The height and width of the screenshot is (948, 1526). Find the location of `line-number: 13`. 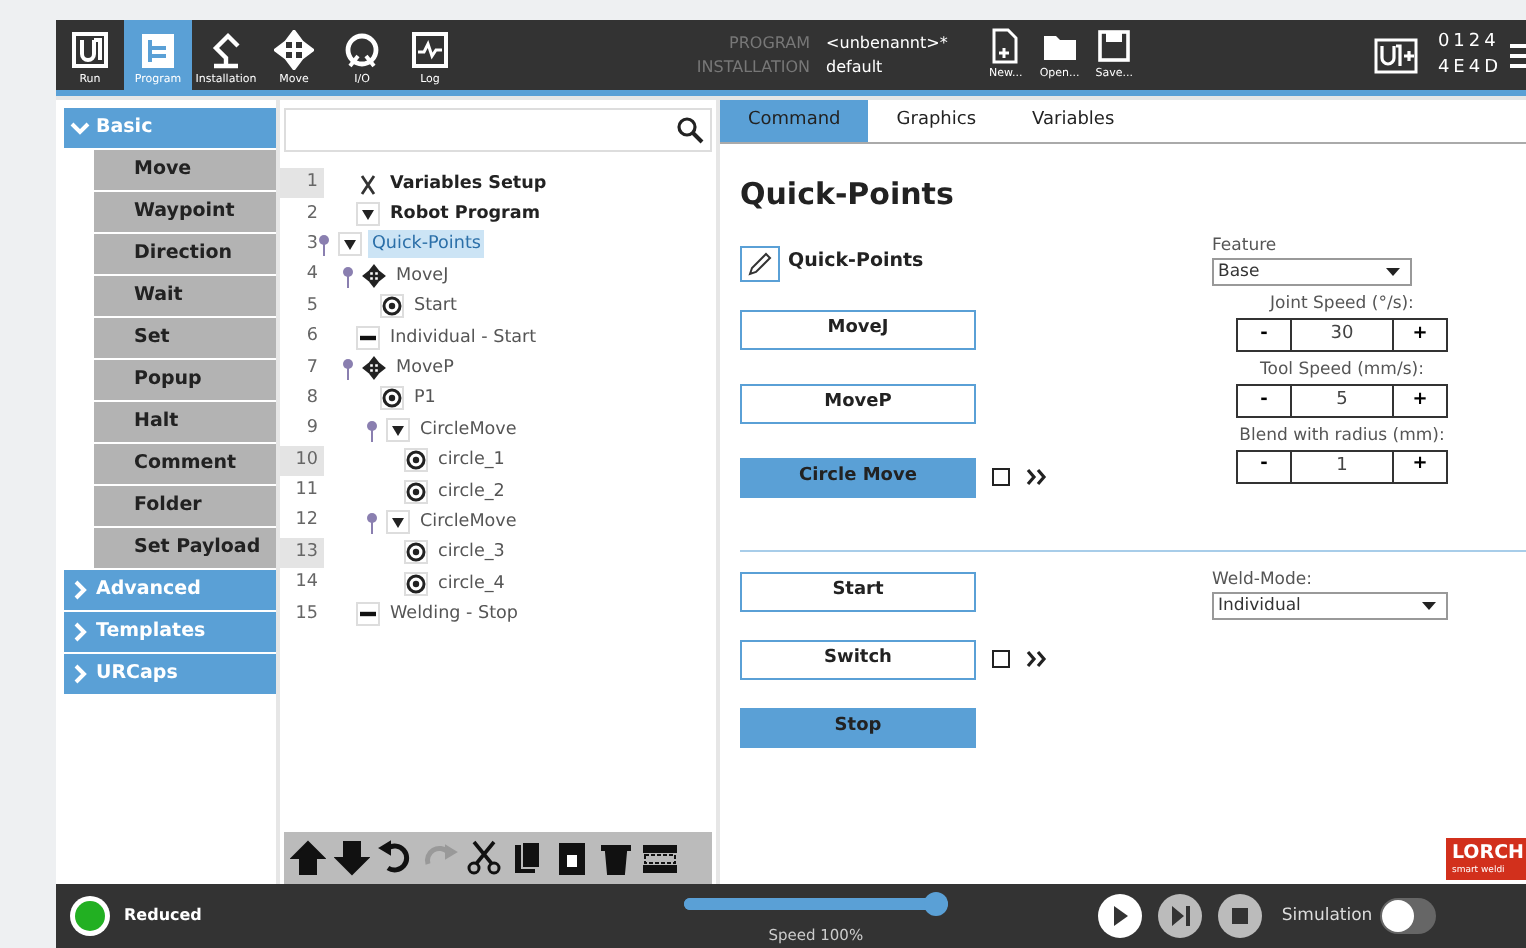

line-number: 13 is located at coordinates (302, 552).